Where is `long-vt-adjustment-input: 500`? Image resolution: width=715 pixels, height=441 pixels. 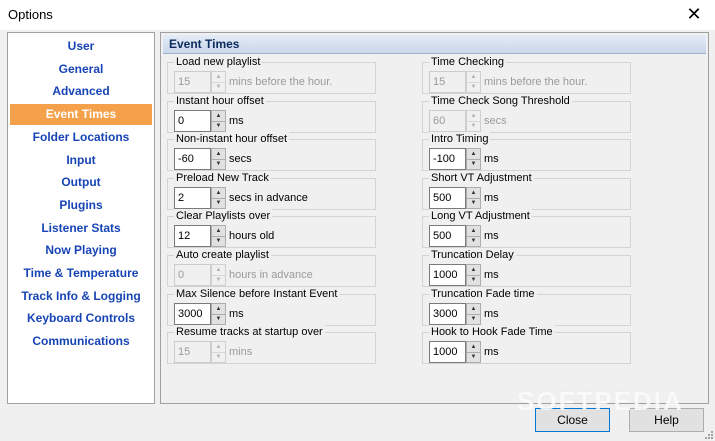
long-vt-adjustment-input: 500 is located at coordinates (447, 236).